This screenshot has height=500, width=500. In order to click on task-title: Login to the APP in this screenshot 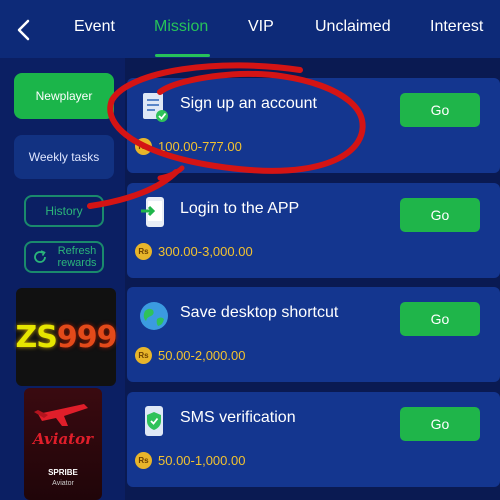, I will do `click(240, 208)`.